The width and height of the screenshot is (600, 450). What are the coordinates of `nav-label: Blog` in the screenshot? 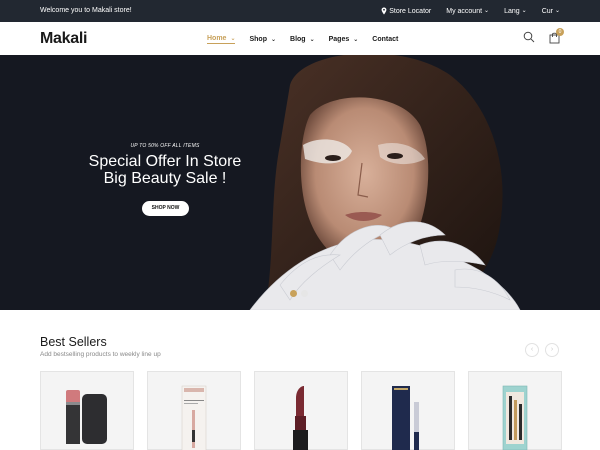 It's located at (298, 39).